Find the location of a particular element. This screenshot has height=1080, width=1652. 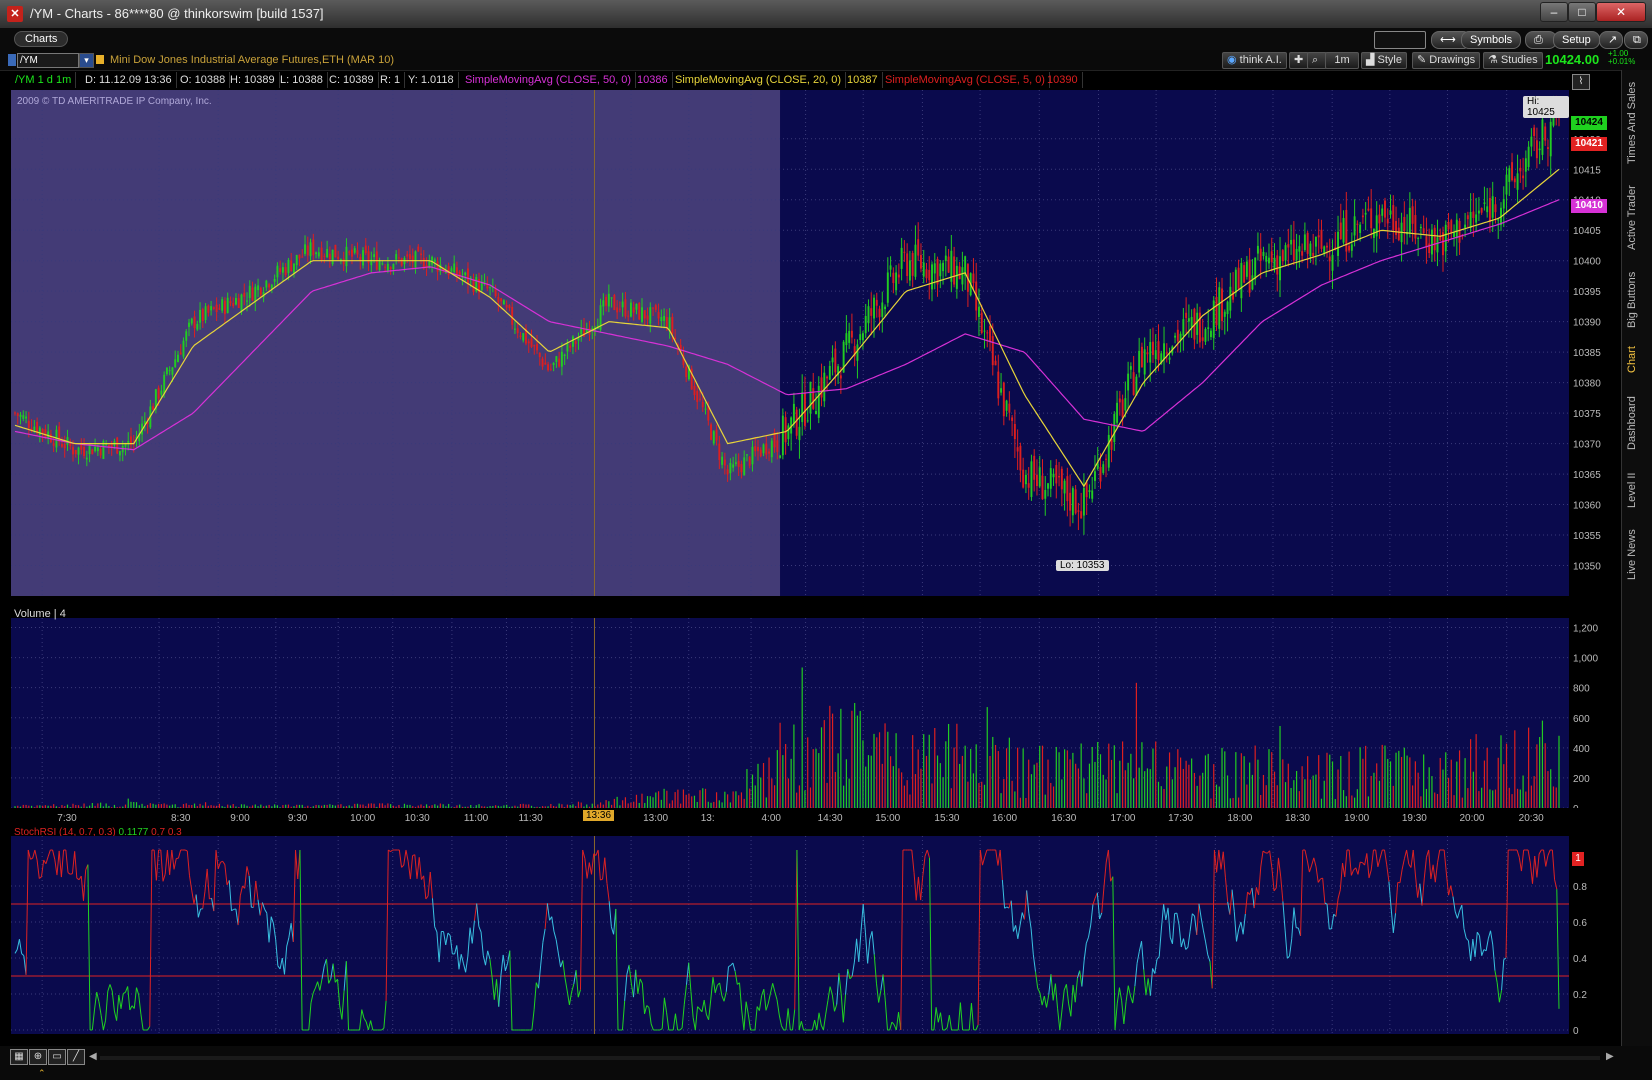

detach-icon: ⧉ is located at coordinates (1636, 40).